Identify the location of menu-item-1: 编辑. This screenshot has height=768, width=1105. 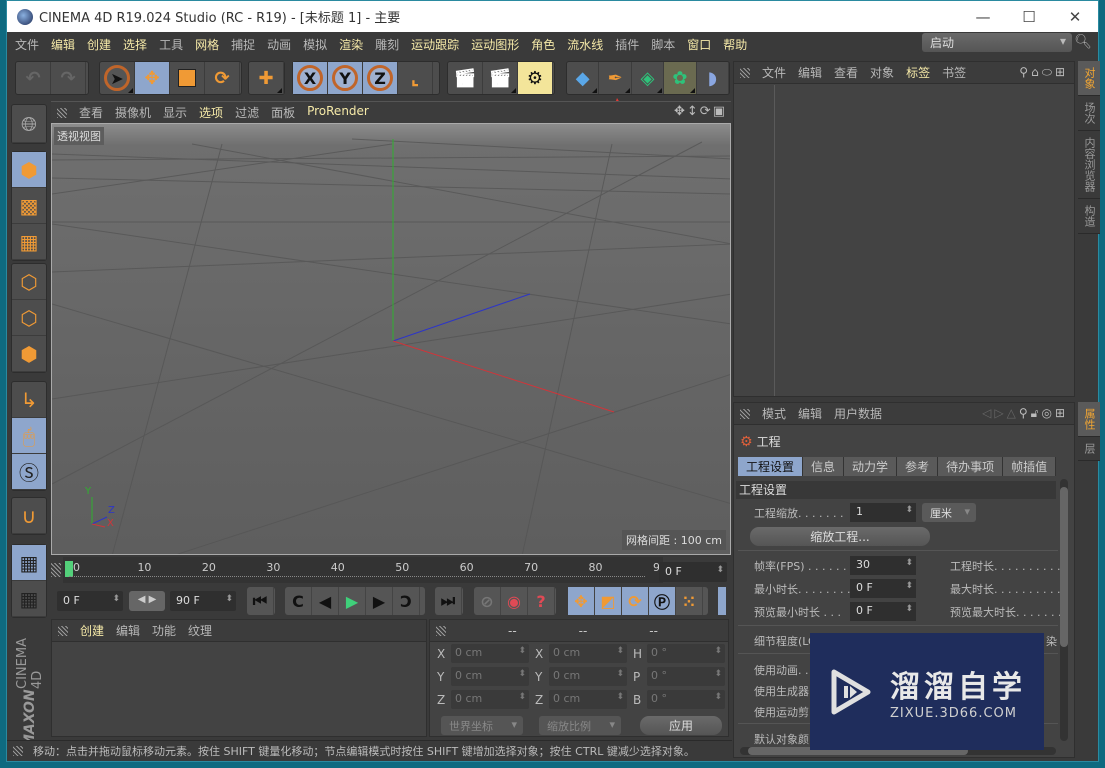
(63, 44).